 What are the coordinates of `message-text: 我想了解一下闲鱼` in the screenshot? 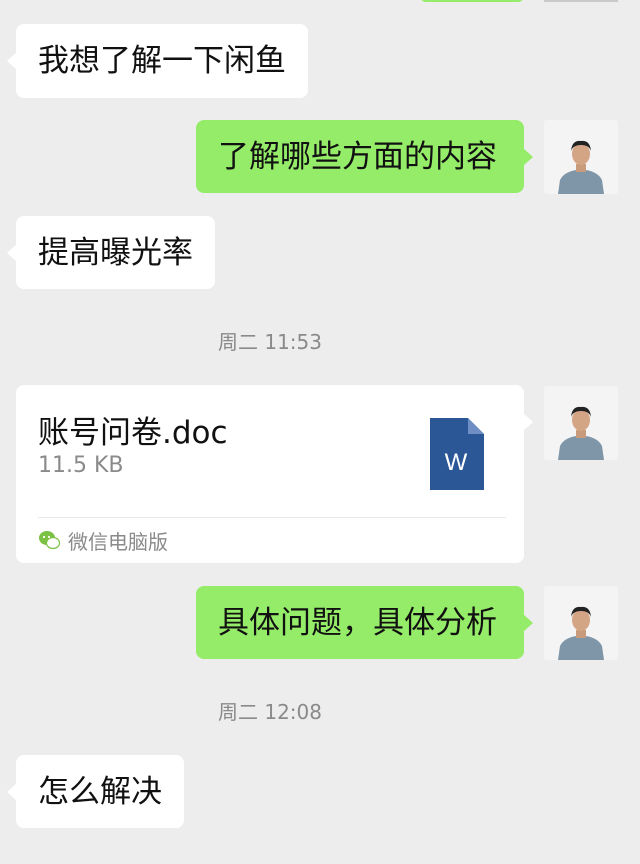 It's located at (162, 61).